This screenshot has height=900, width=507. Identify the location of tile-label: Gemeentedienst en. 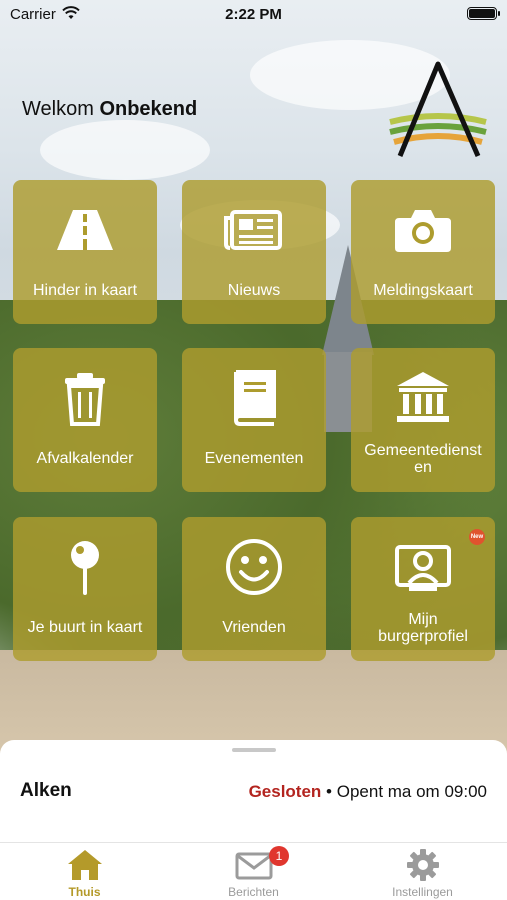
(423, 459).